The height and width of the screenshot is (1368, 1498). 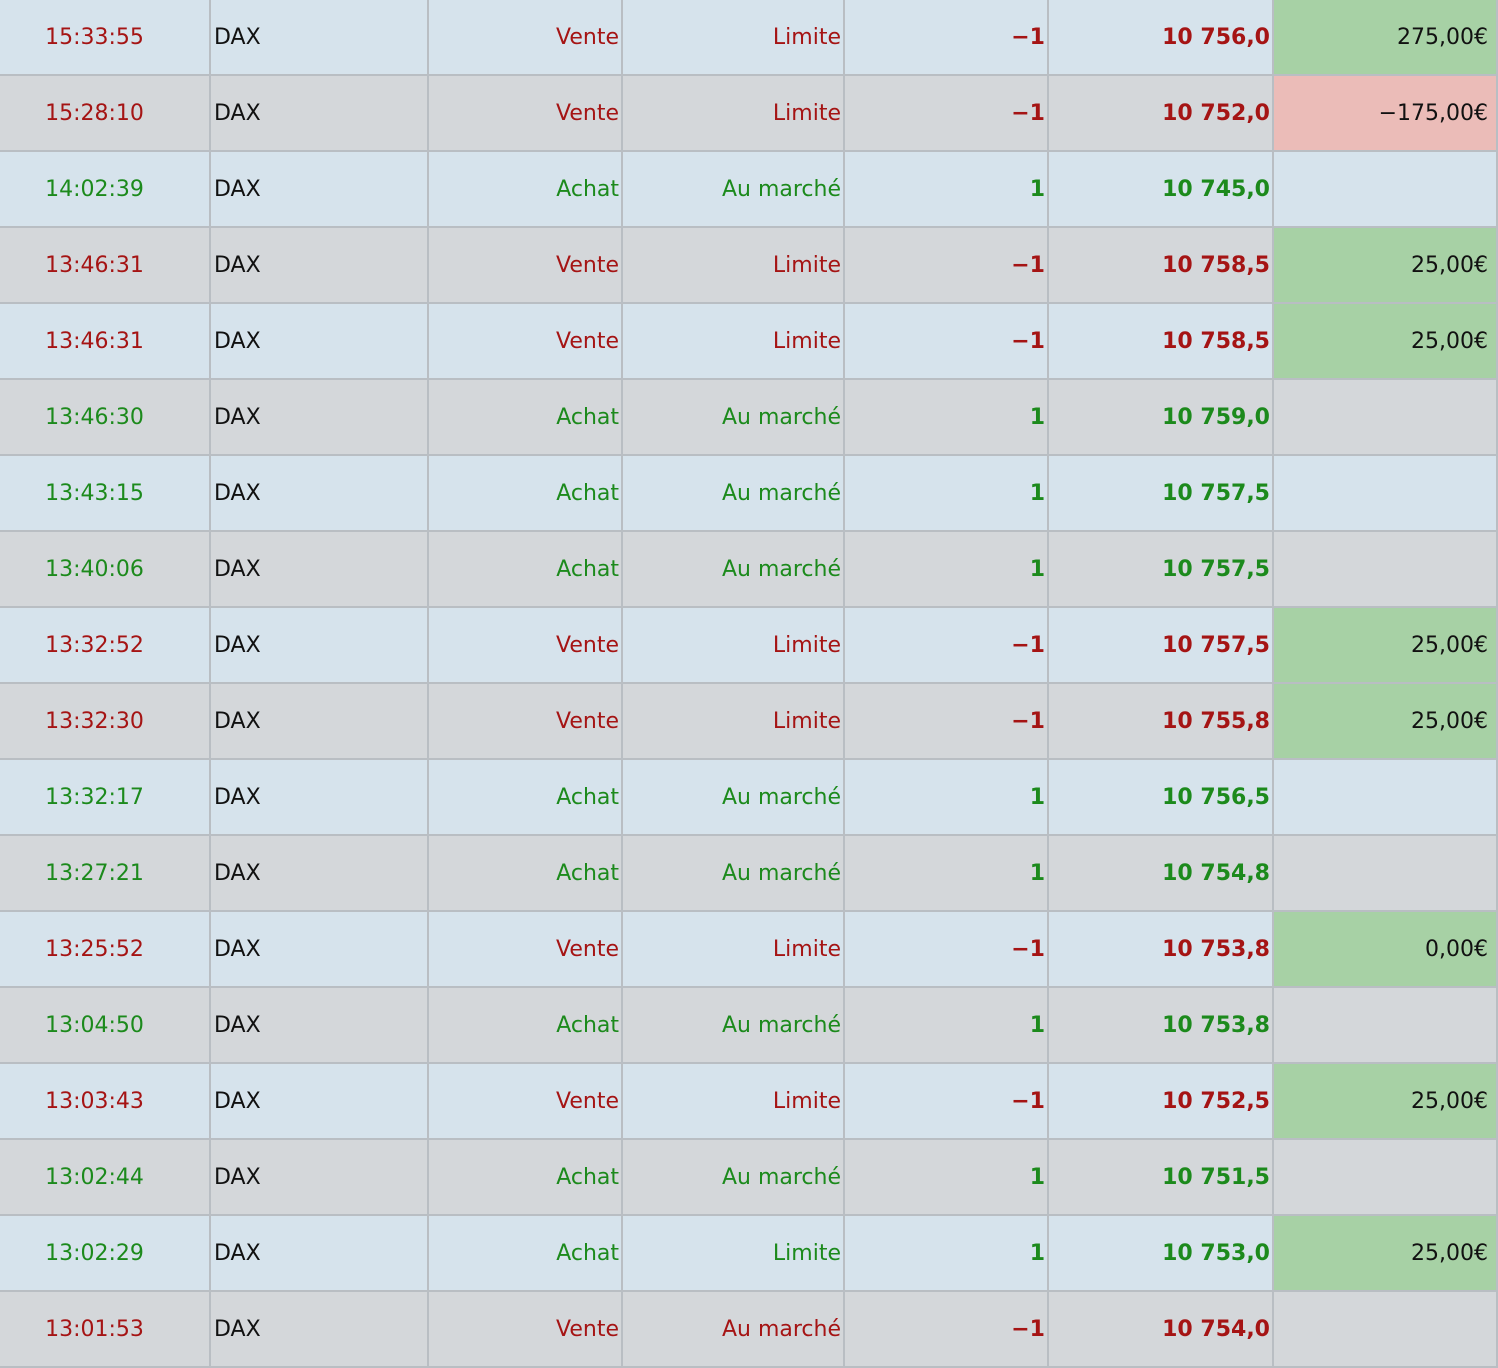 What do you see at coordinates (105, 417) in the screenshot?
I see `trade-time-cell: 13:46:30` at bounding box center [105, 417].